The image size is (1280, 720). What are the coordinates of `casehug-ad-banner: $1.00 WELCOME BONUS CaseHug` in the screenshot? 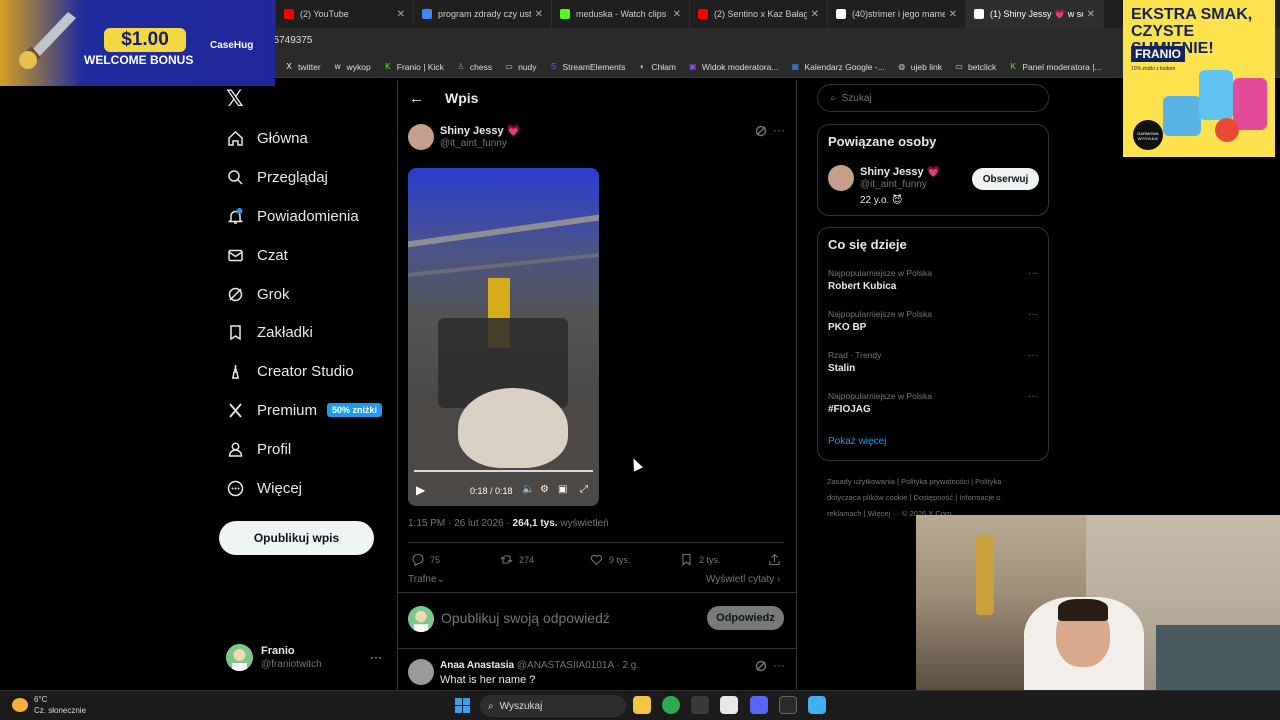 It's located at (137, 43).